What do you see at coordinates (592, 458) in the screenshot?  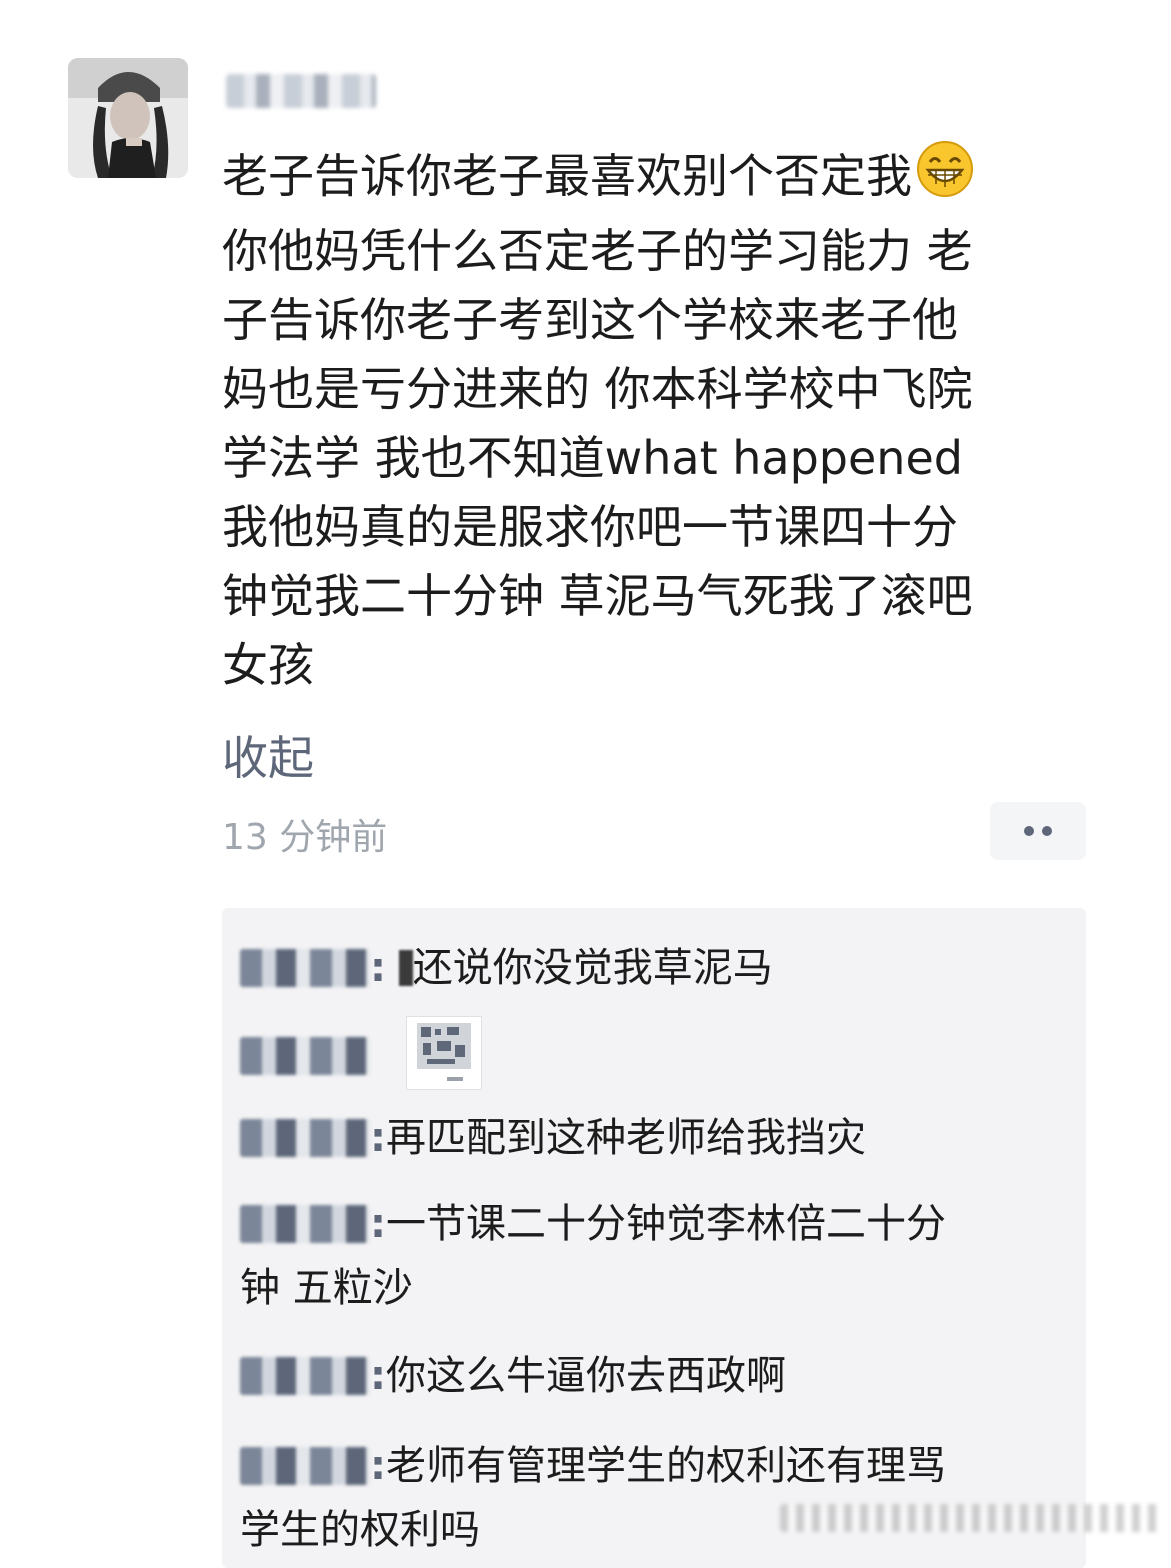 I see `post-line: 学法学 我也不知道what happened` at bounding box center [592, 458].